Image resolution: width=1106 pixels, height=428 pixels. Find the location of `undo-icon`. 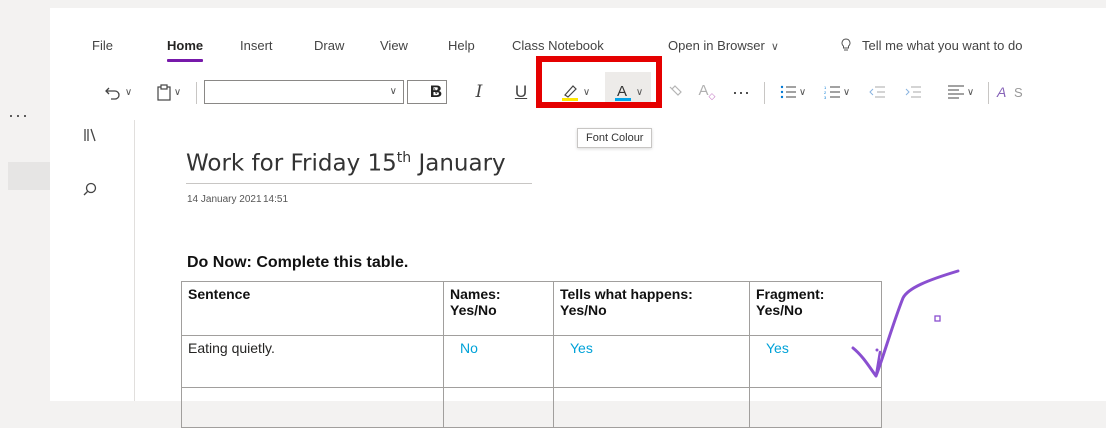

undo-icon is located at coordinates (112, 93).